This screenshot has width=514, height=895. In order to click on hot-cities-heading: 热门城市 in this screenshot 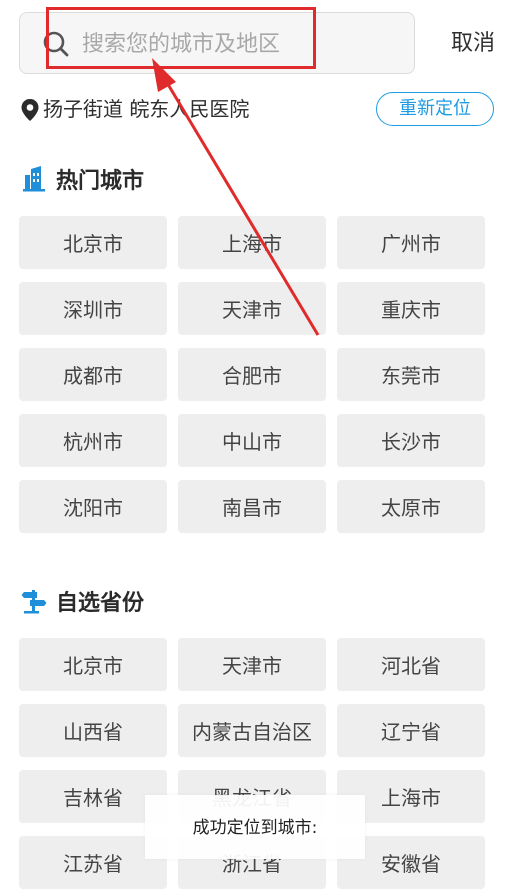, I will do `click(82, 179)`.